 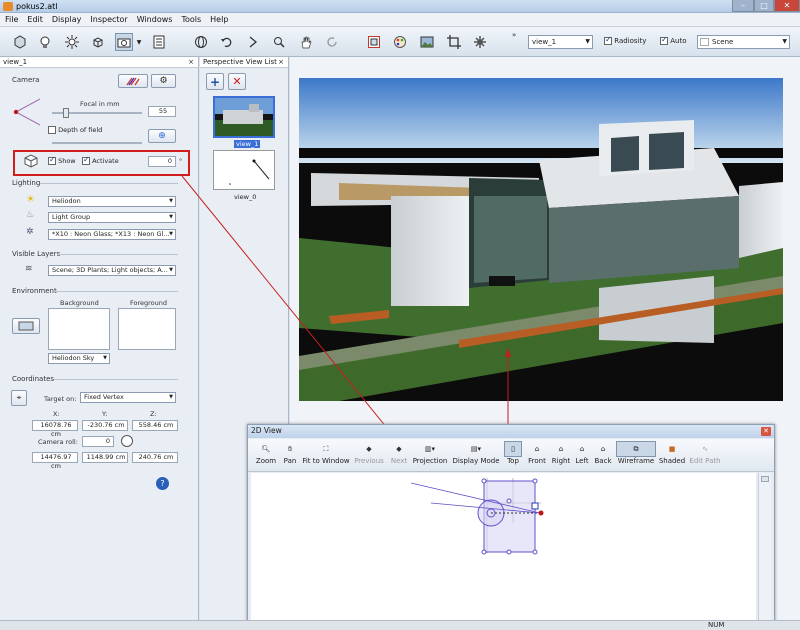 What do you see at coordinates (100, 160) in the screenshot?
I see `activate-toggle: Activate` at bounding box center [100, 160].